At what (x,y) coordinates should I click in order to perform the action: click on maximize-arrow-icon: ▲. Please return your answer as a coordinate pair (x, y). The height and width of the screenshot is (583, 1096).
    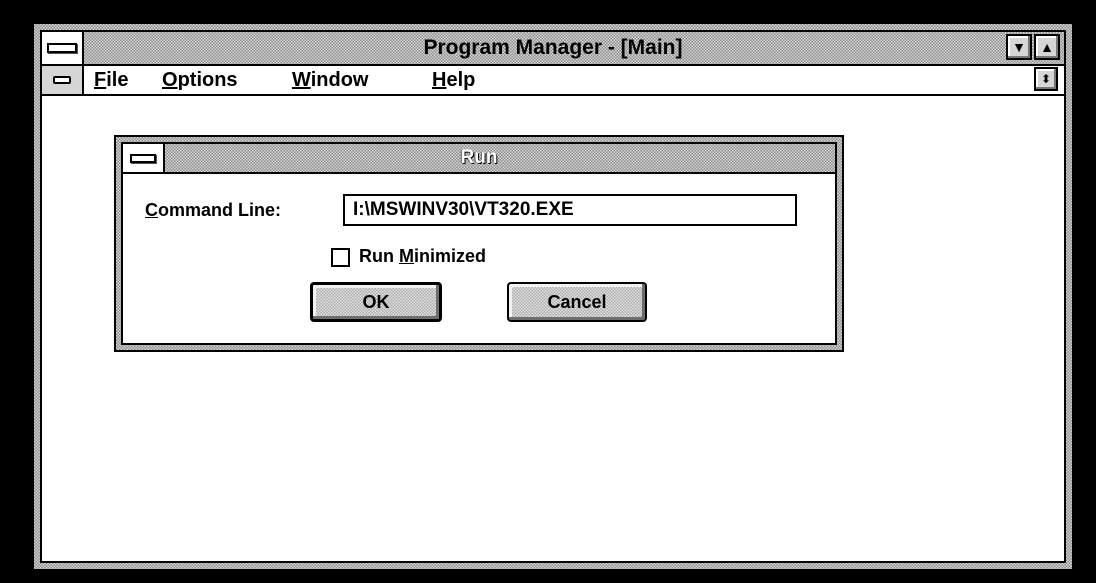
    Looking at the image, I should click on (1047, 47).